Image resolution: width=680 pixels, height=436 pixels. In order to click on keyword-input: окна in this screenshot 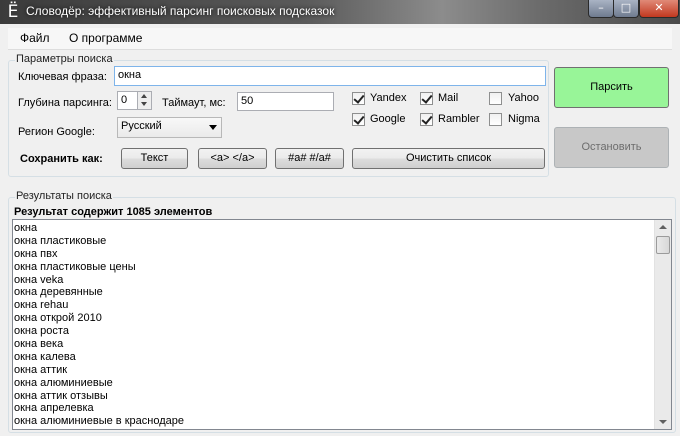, I will do `click(330, 76)`.